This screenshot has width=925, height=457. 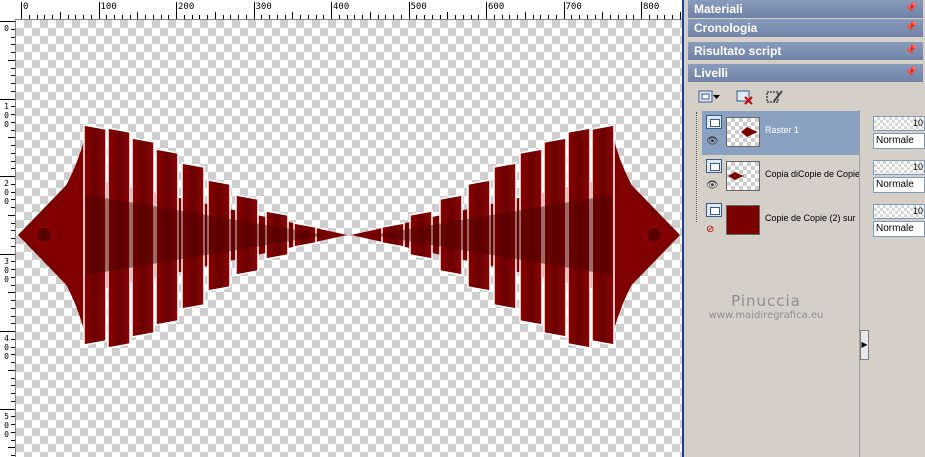 I want to click on layers-toolbar, so click(x=805, y=97).